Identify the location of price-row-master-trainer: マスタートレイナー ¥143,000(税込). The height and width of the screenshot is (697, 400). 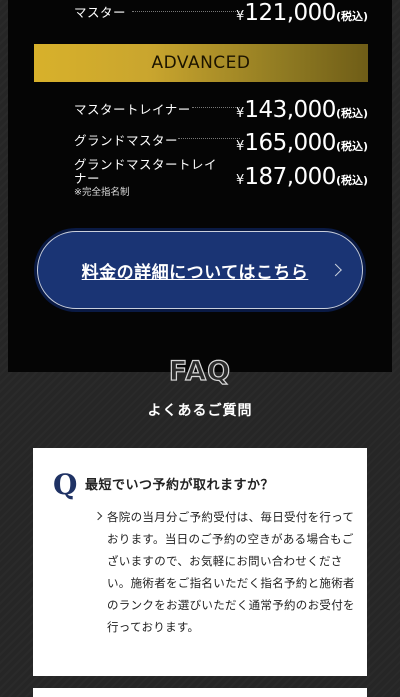
(222, 108).